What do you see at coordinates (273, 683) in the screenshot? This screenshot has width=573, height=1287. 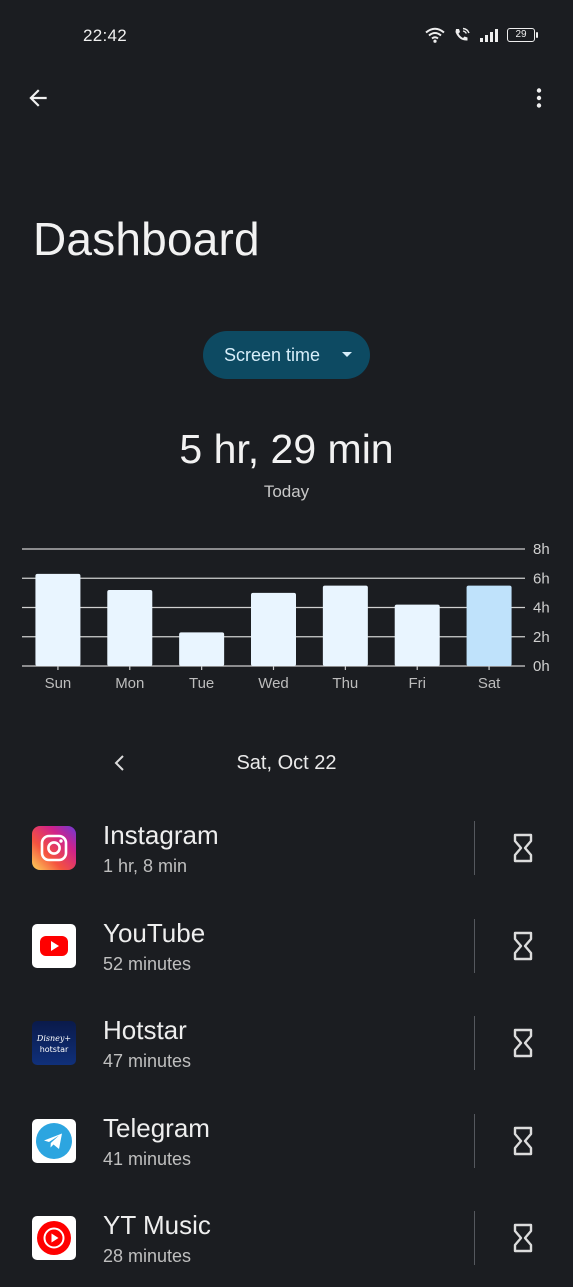 I see `x-tick-label: Wed` at bounding box center [273, 683].